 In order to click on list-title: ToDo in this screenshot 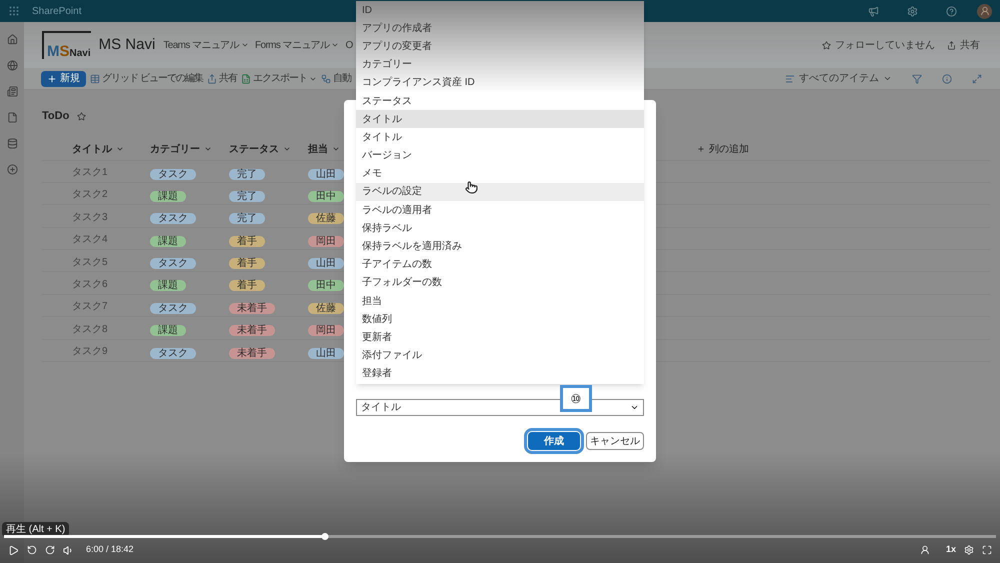, I will do `click(56, 116)`.